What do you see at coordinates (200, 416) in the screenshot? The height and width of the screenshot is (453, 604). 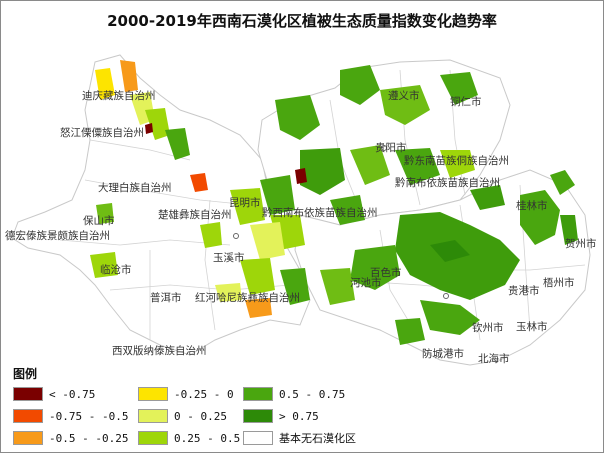 I see `legend-label: 0 - 0.25` at bounding box center [200, 416].